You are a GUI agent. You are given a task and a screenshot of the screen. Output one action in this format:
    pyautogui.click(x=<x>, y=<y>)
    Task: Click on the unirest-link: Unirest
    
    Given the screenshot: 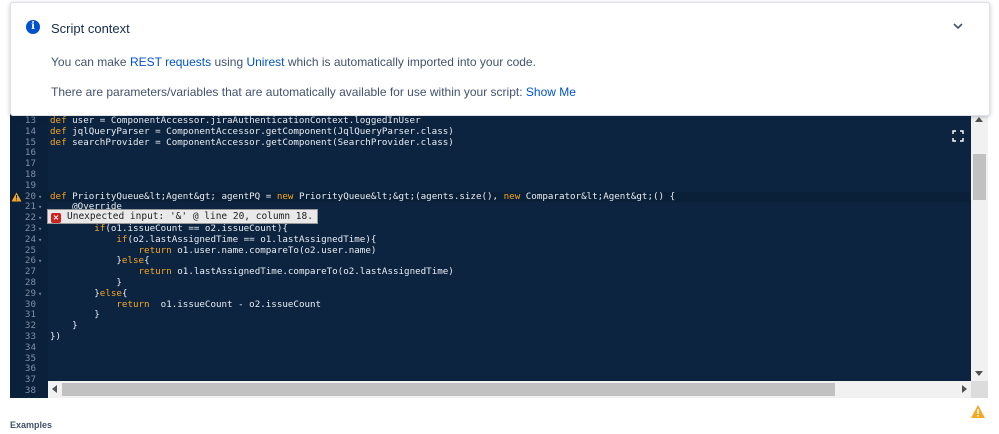 What is the action you would take?
    pyautogui.click(x=265, y=62)
    